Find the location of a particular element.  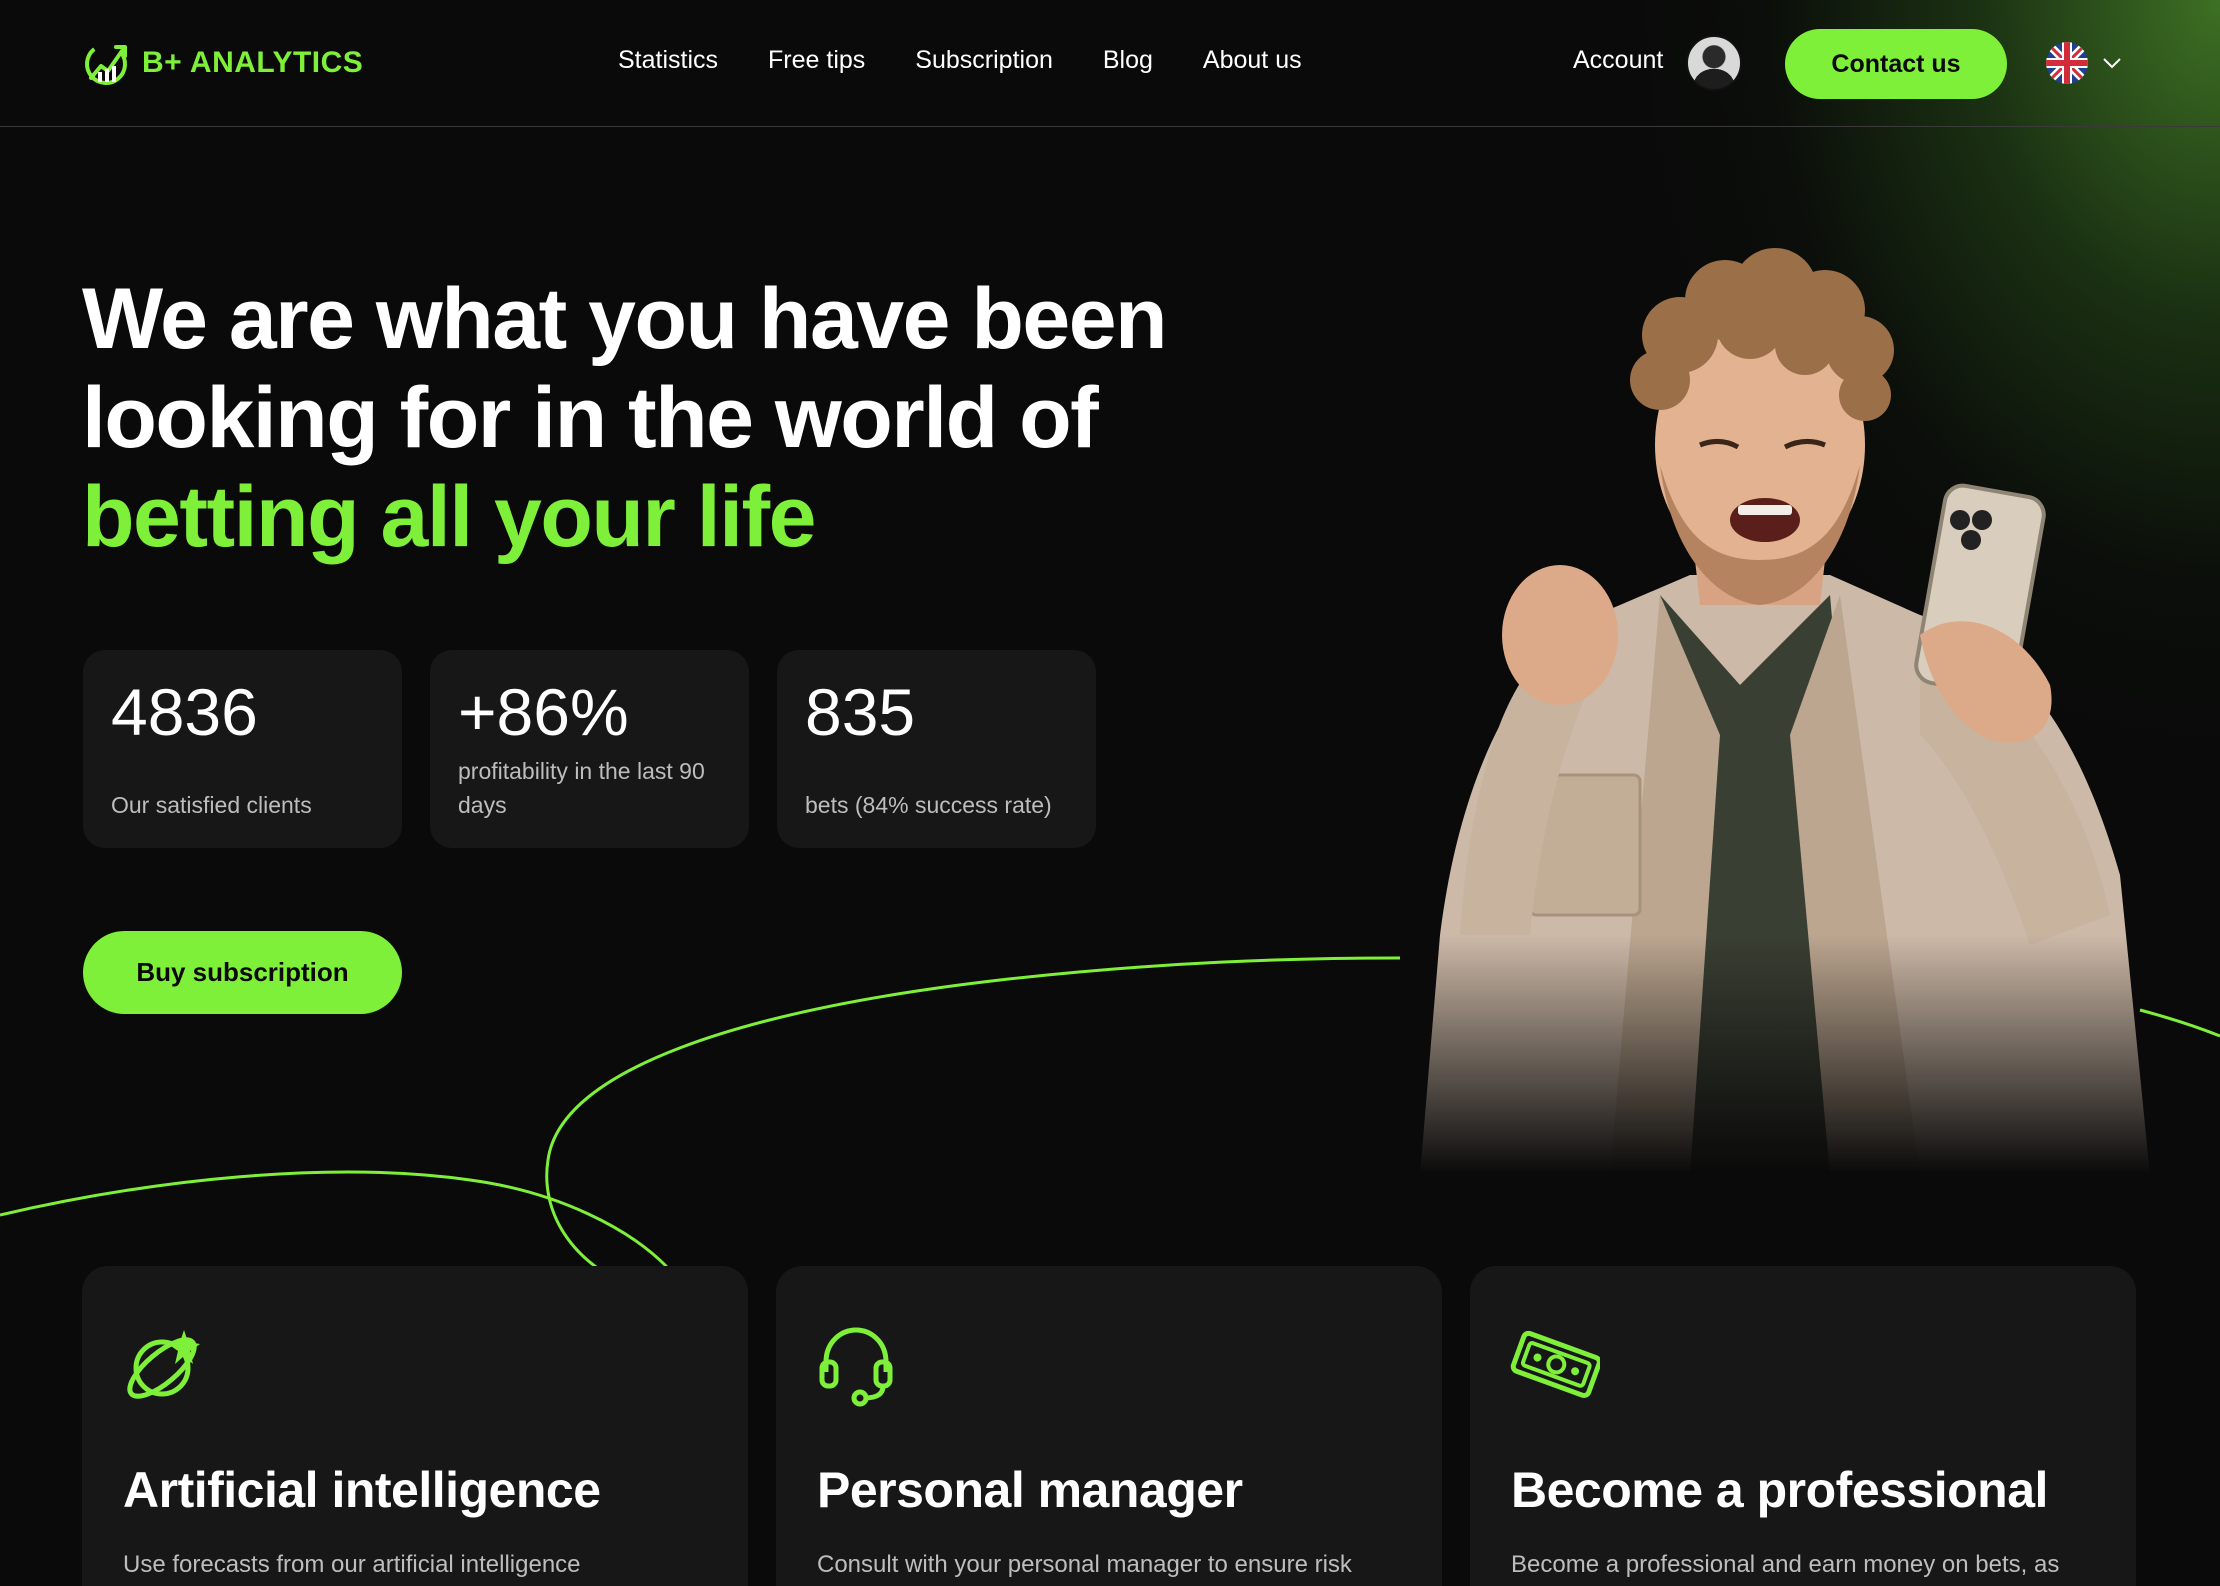

nav-about-us: About us is located at coordinates (1252, 60).